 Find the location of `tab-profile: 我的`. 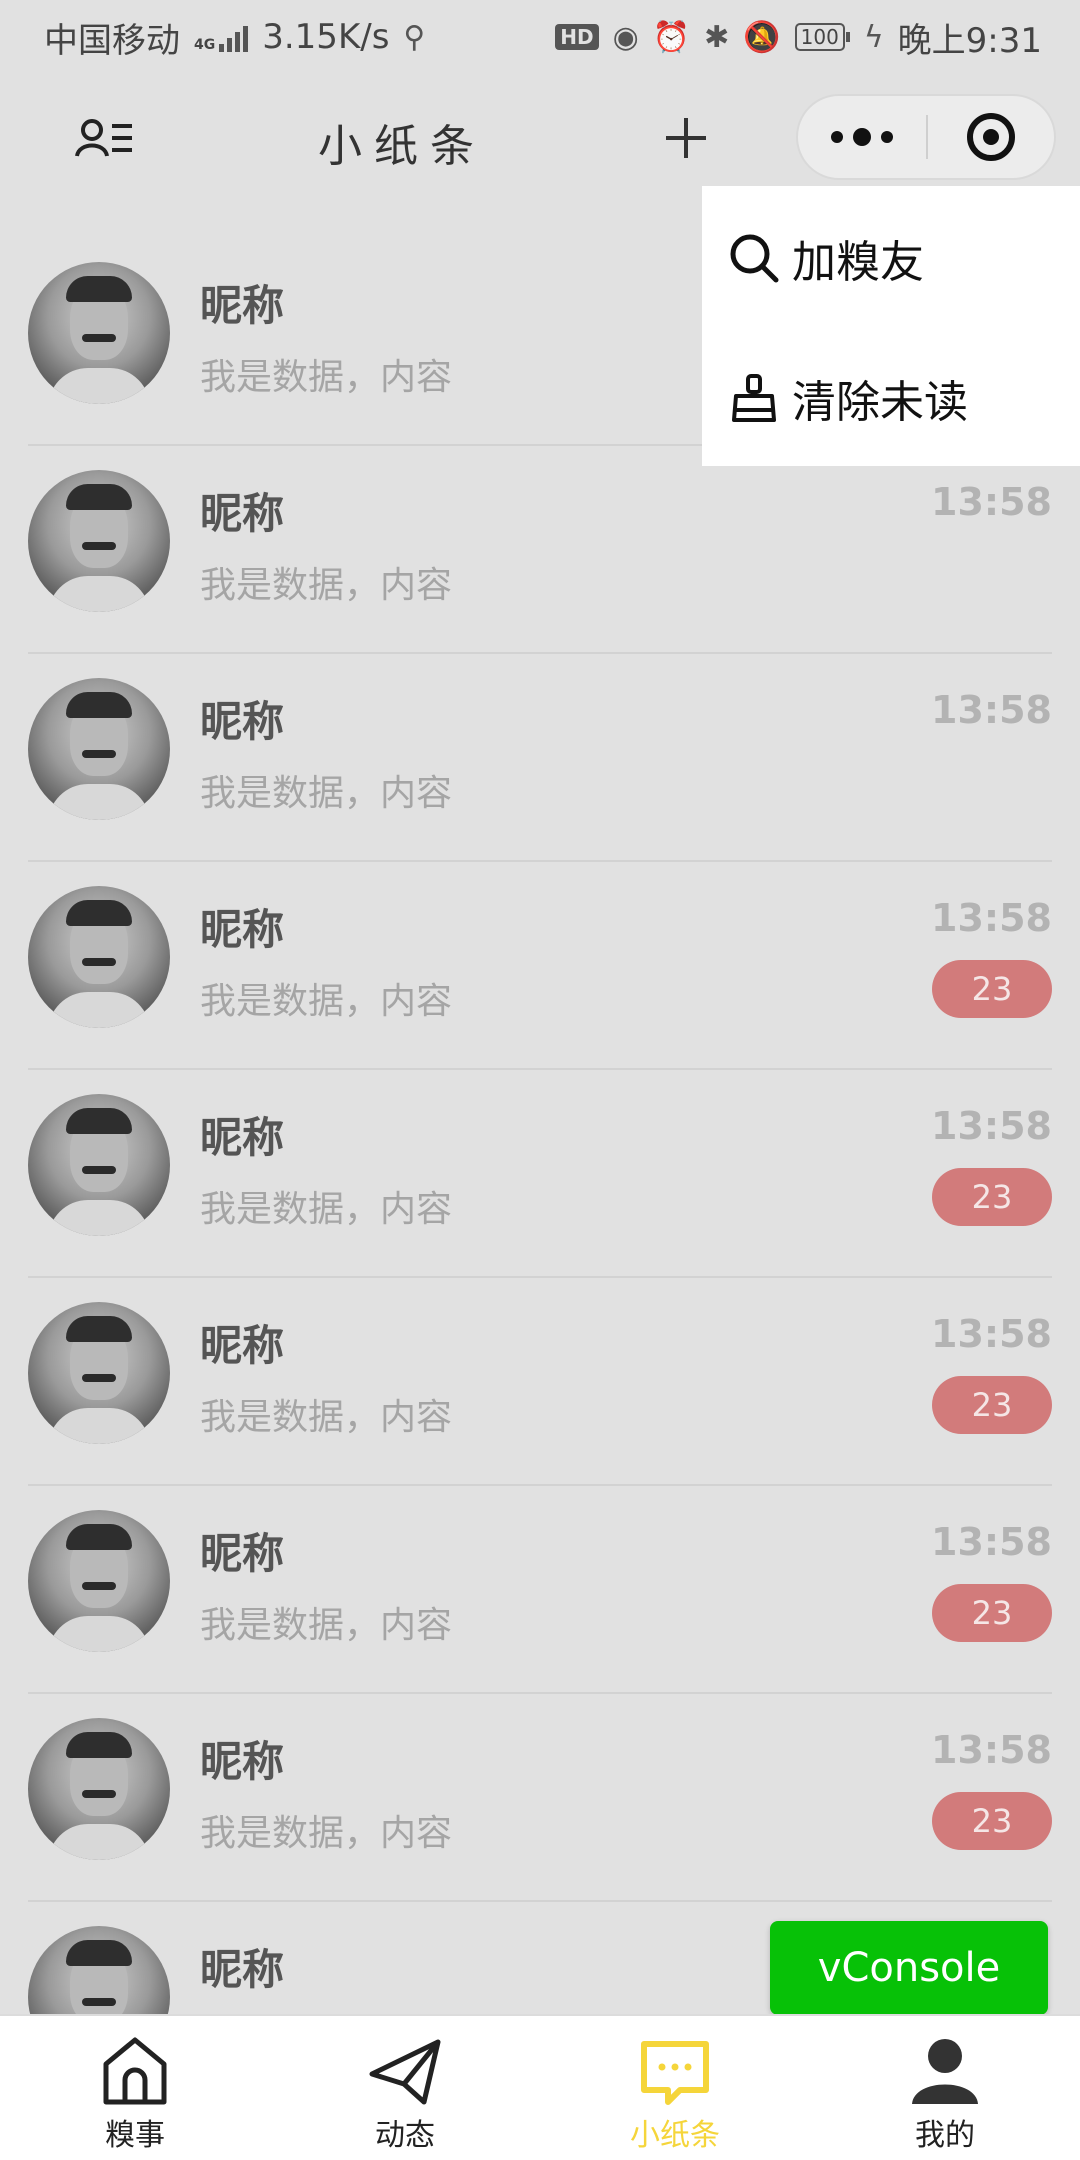

tab-profile: 我的 is located at coordinates (945, 2088).